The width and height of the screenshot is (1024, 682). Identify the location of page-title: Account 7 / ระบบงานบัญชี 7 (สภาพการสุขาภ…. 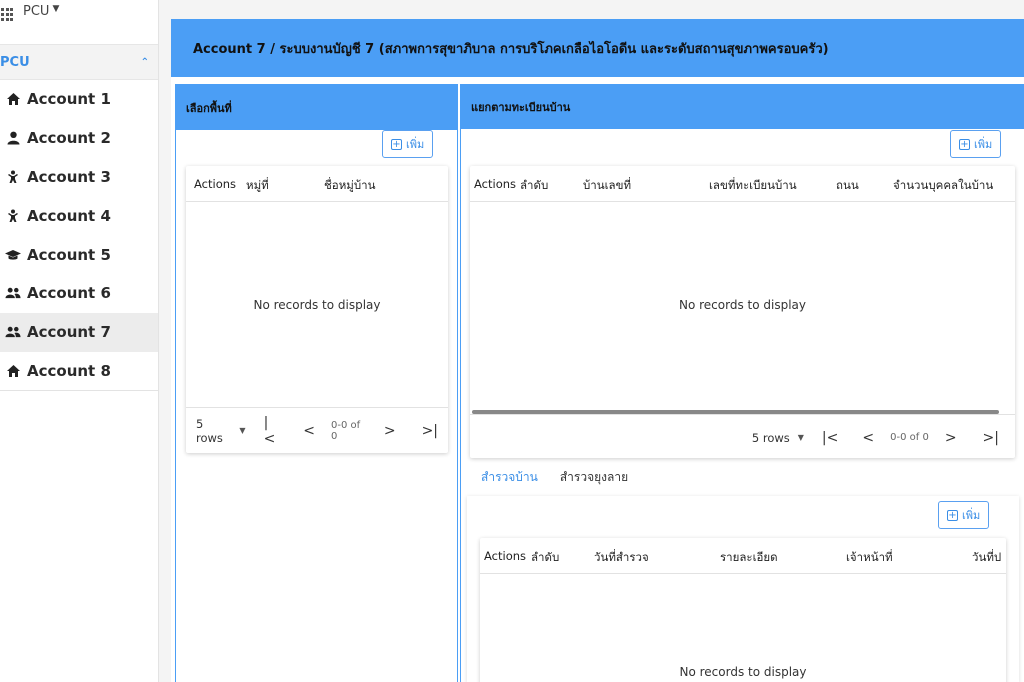
(511, 49).